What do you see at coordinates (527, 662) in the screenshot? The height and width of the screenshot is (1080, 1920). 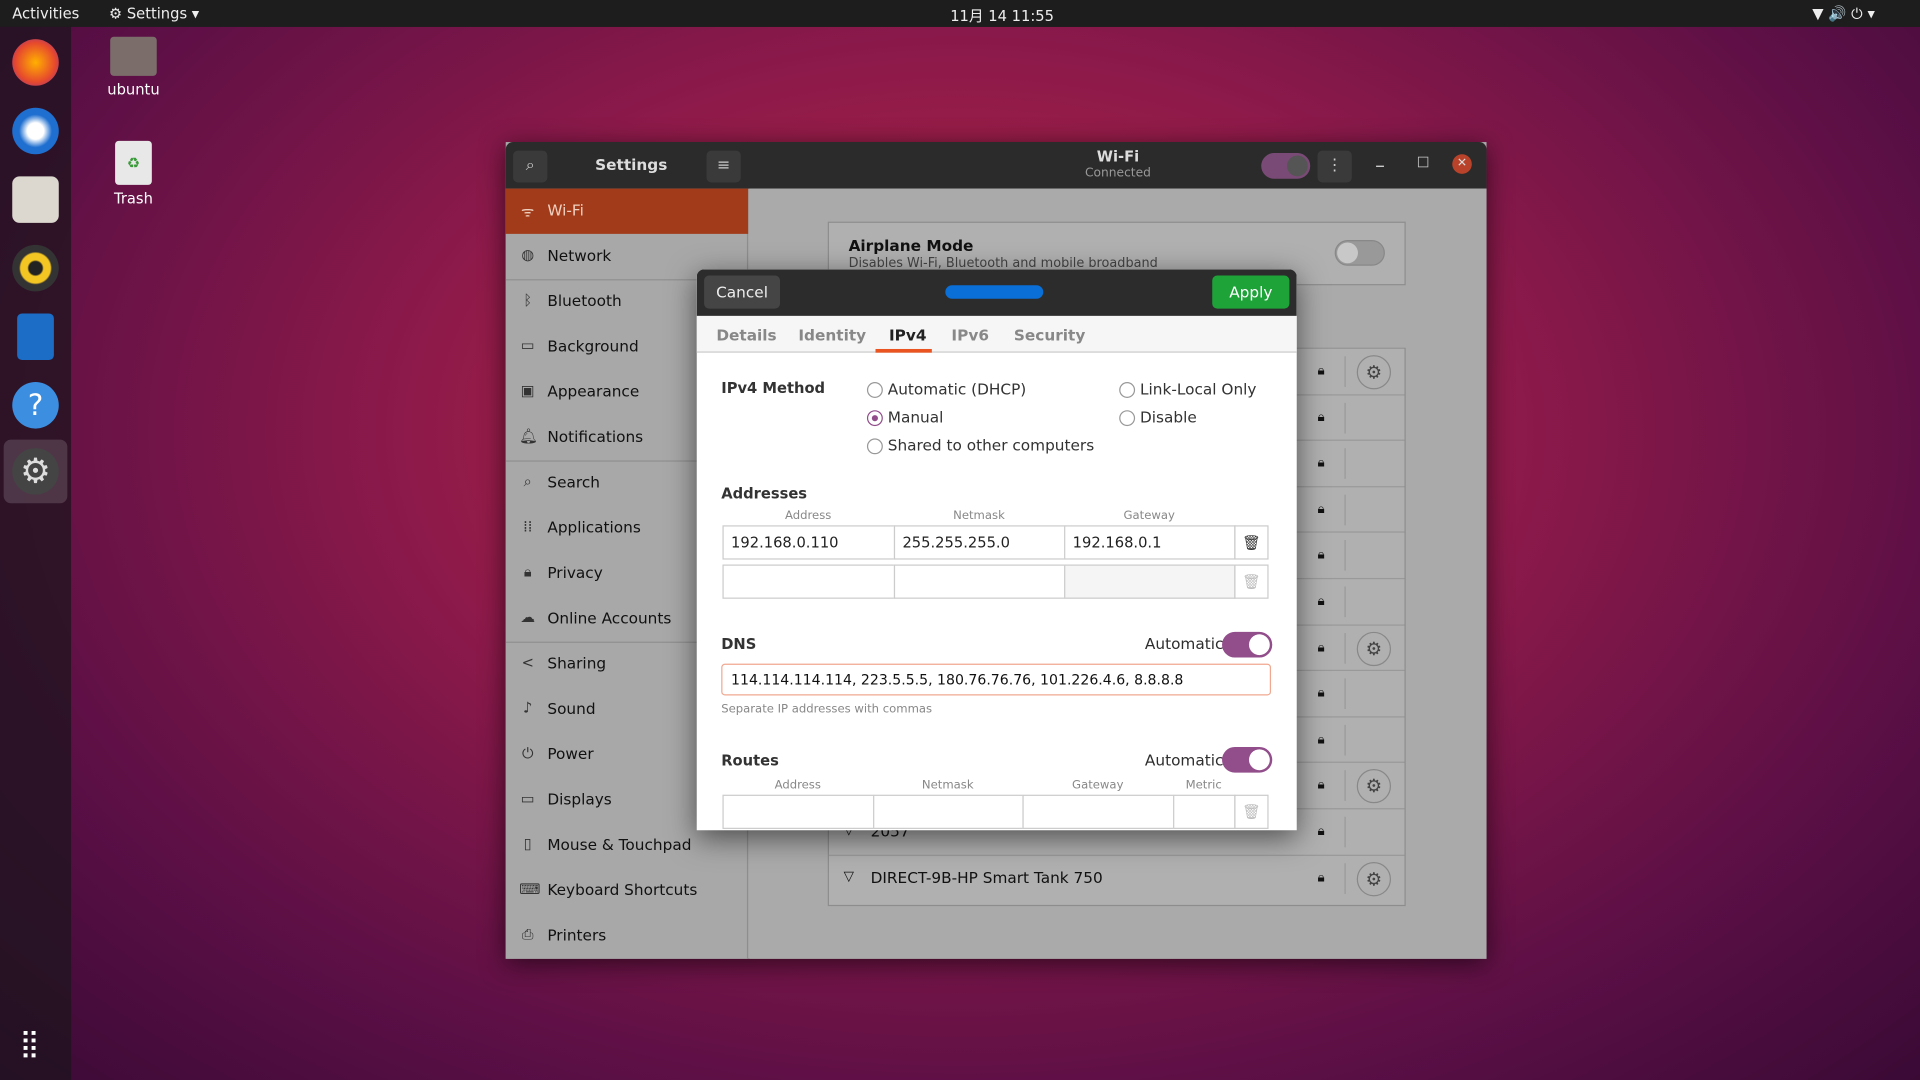 I see `share-icon: <` at bounding box center [527, 662].